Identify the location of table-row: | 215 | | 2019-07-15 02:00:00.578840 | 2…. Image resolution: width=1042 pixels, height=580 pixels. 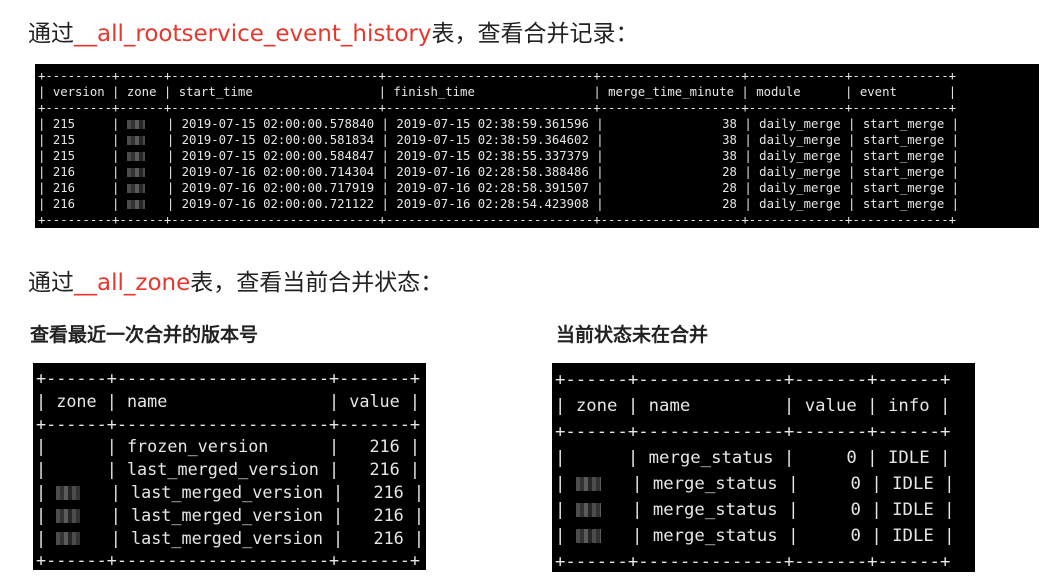
(499, 124).